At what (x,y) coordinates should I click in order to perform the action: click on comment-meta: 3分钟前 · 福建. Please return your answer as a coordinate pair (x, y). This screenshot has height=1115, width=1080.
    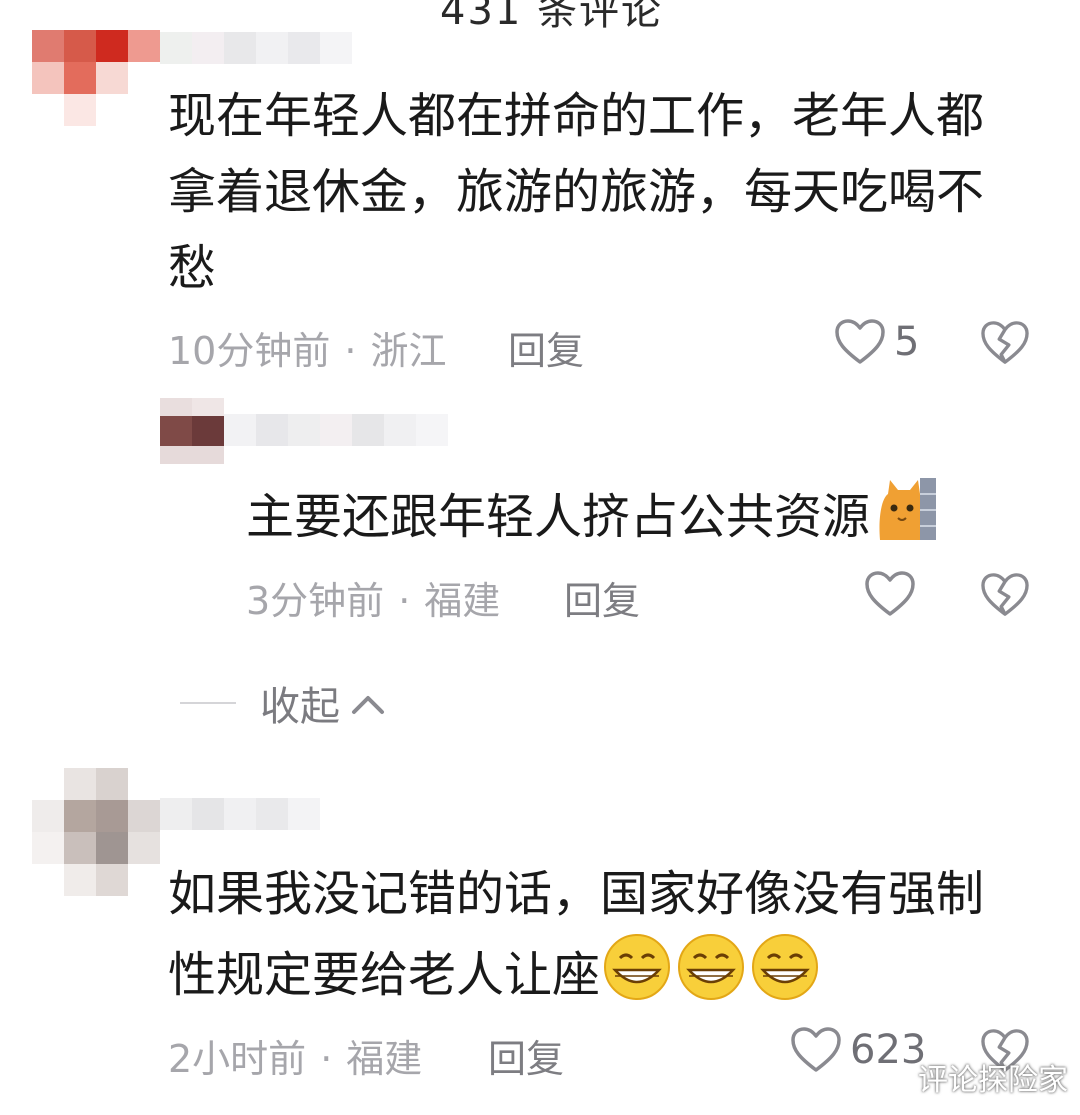
    Looking at the image, I should click on (373, 597).